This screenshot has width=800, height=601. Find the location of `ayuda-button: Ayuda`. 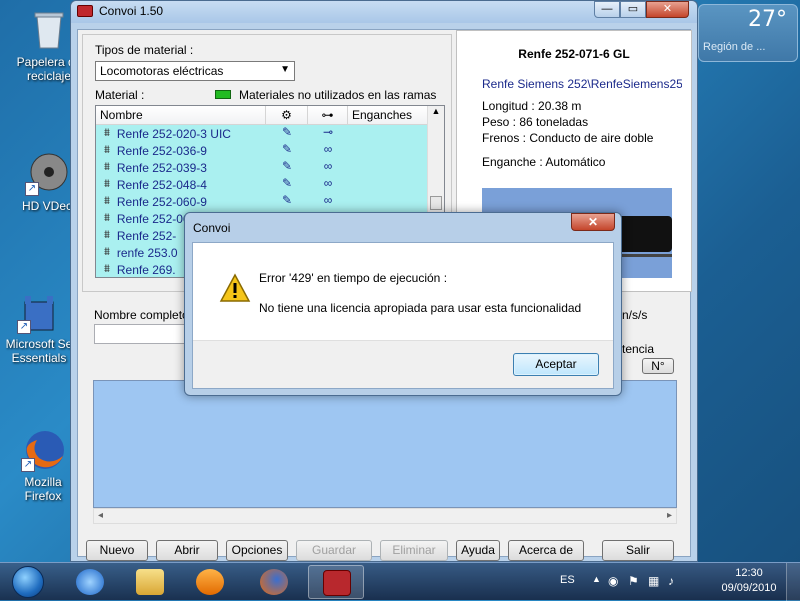

ayuda-button: Ayuda is located at coordinates (478, 550).